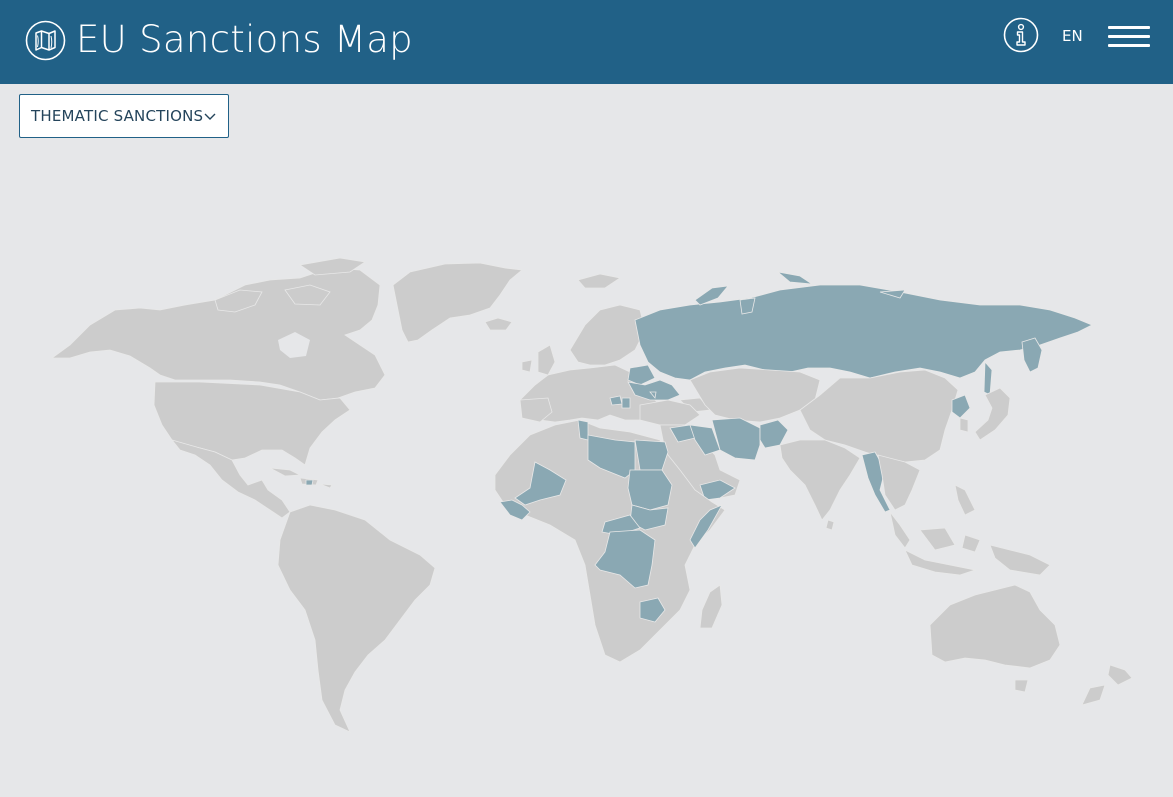 Image resolution: width=1173 pixels, height=797 pixels. Describe the element at coordinates (641, 375) in the screenshot. I see `country-belarus` at that location.